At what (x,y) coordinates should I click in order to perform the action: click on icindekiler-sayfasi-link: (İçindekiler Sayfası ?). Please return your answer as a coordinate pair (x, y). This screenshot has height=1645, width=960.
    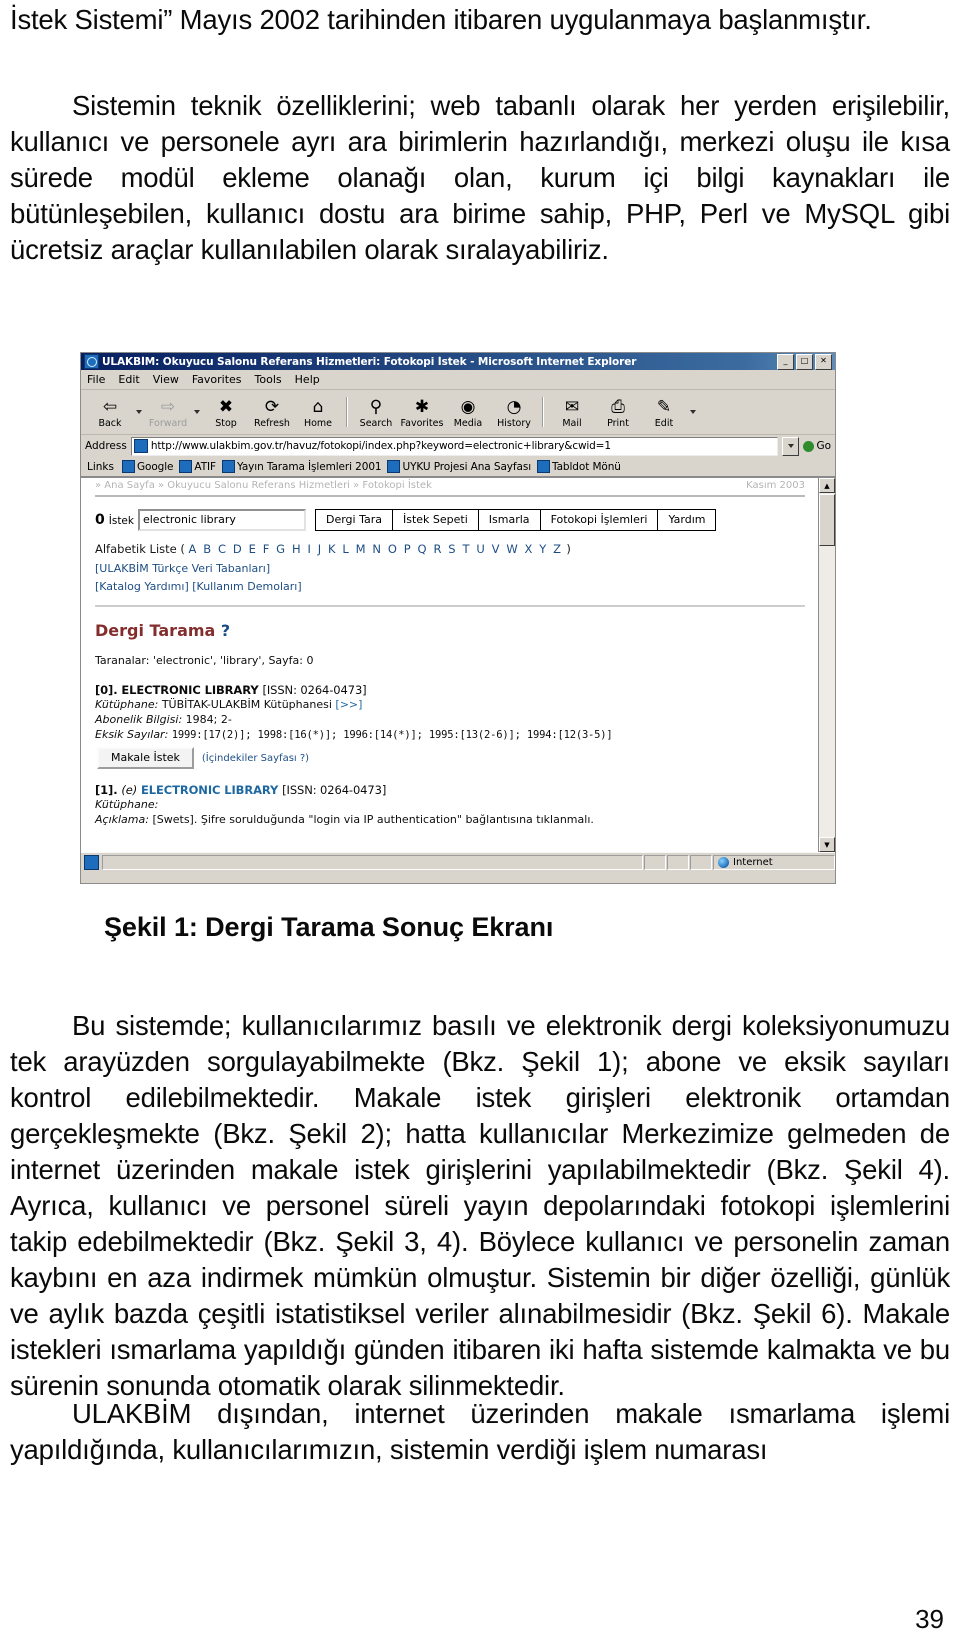
    Looking at the image, I should click on (255, 758).